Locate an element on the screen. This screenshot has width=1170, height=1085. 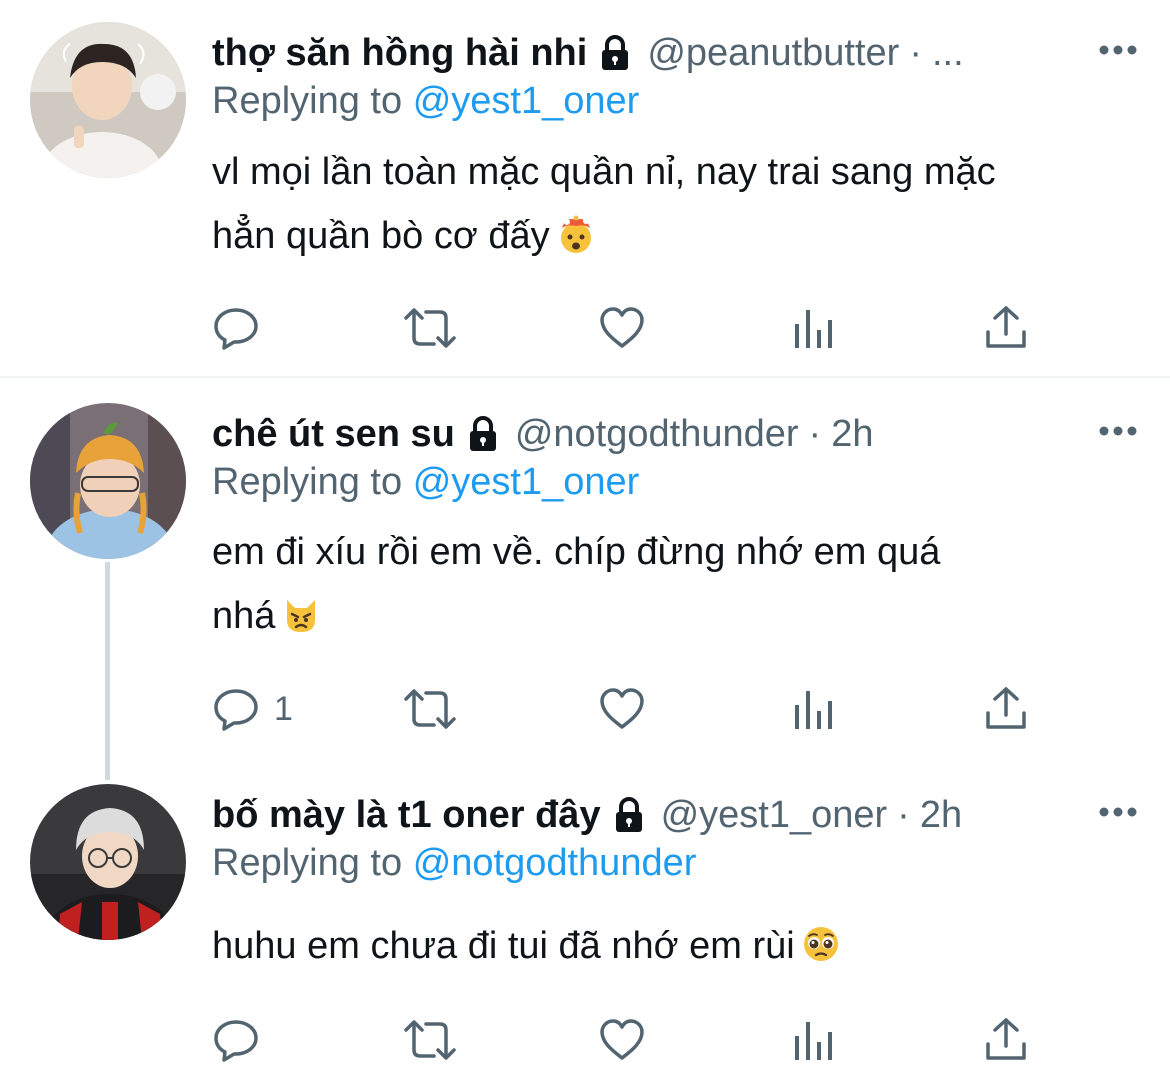
tweet-text-line-with-emoji: huhu em chưa đi tui đã nhớ em rùi is located at coordinates (677, 946).